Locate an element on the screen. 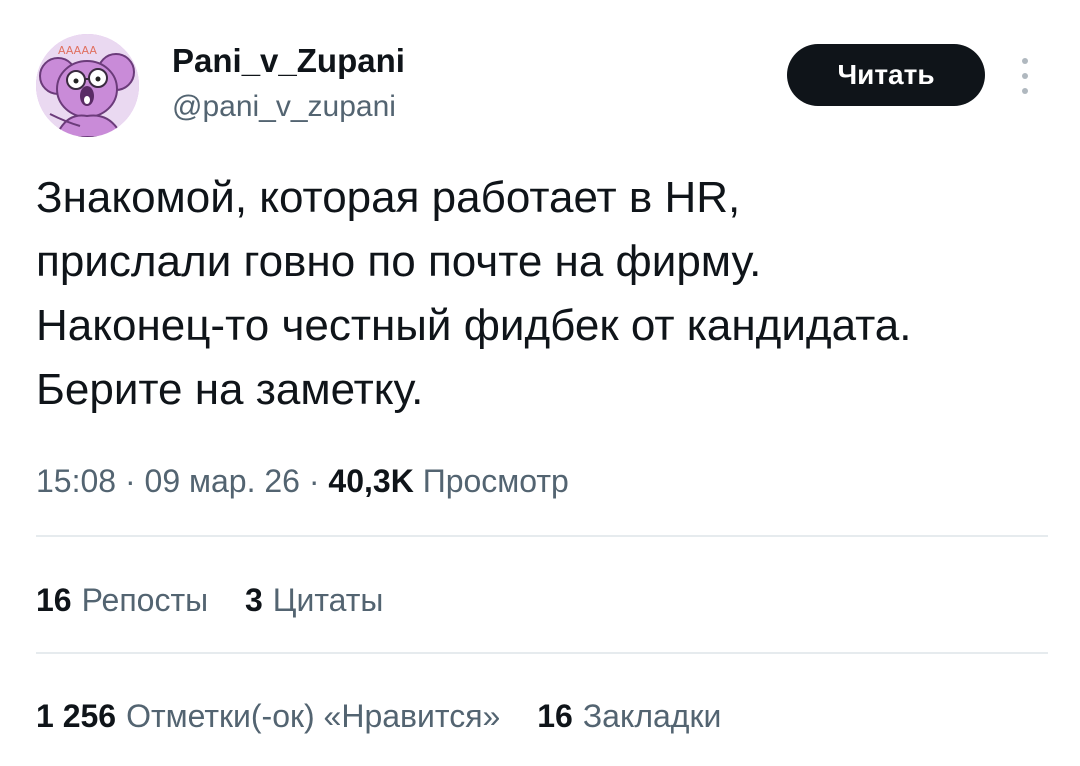  views-label: Просмотр is located at coordinates (495, 481).